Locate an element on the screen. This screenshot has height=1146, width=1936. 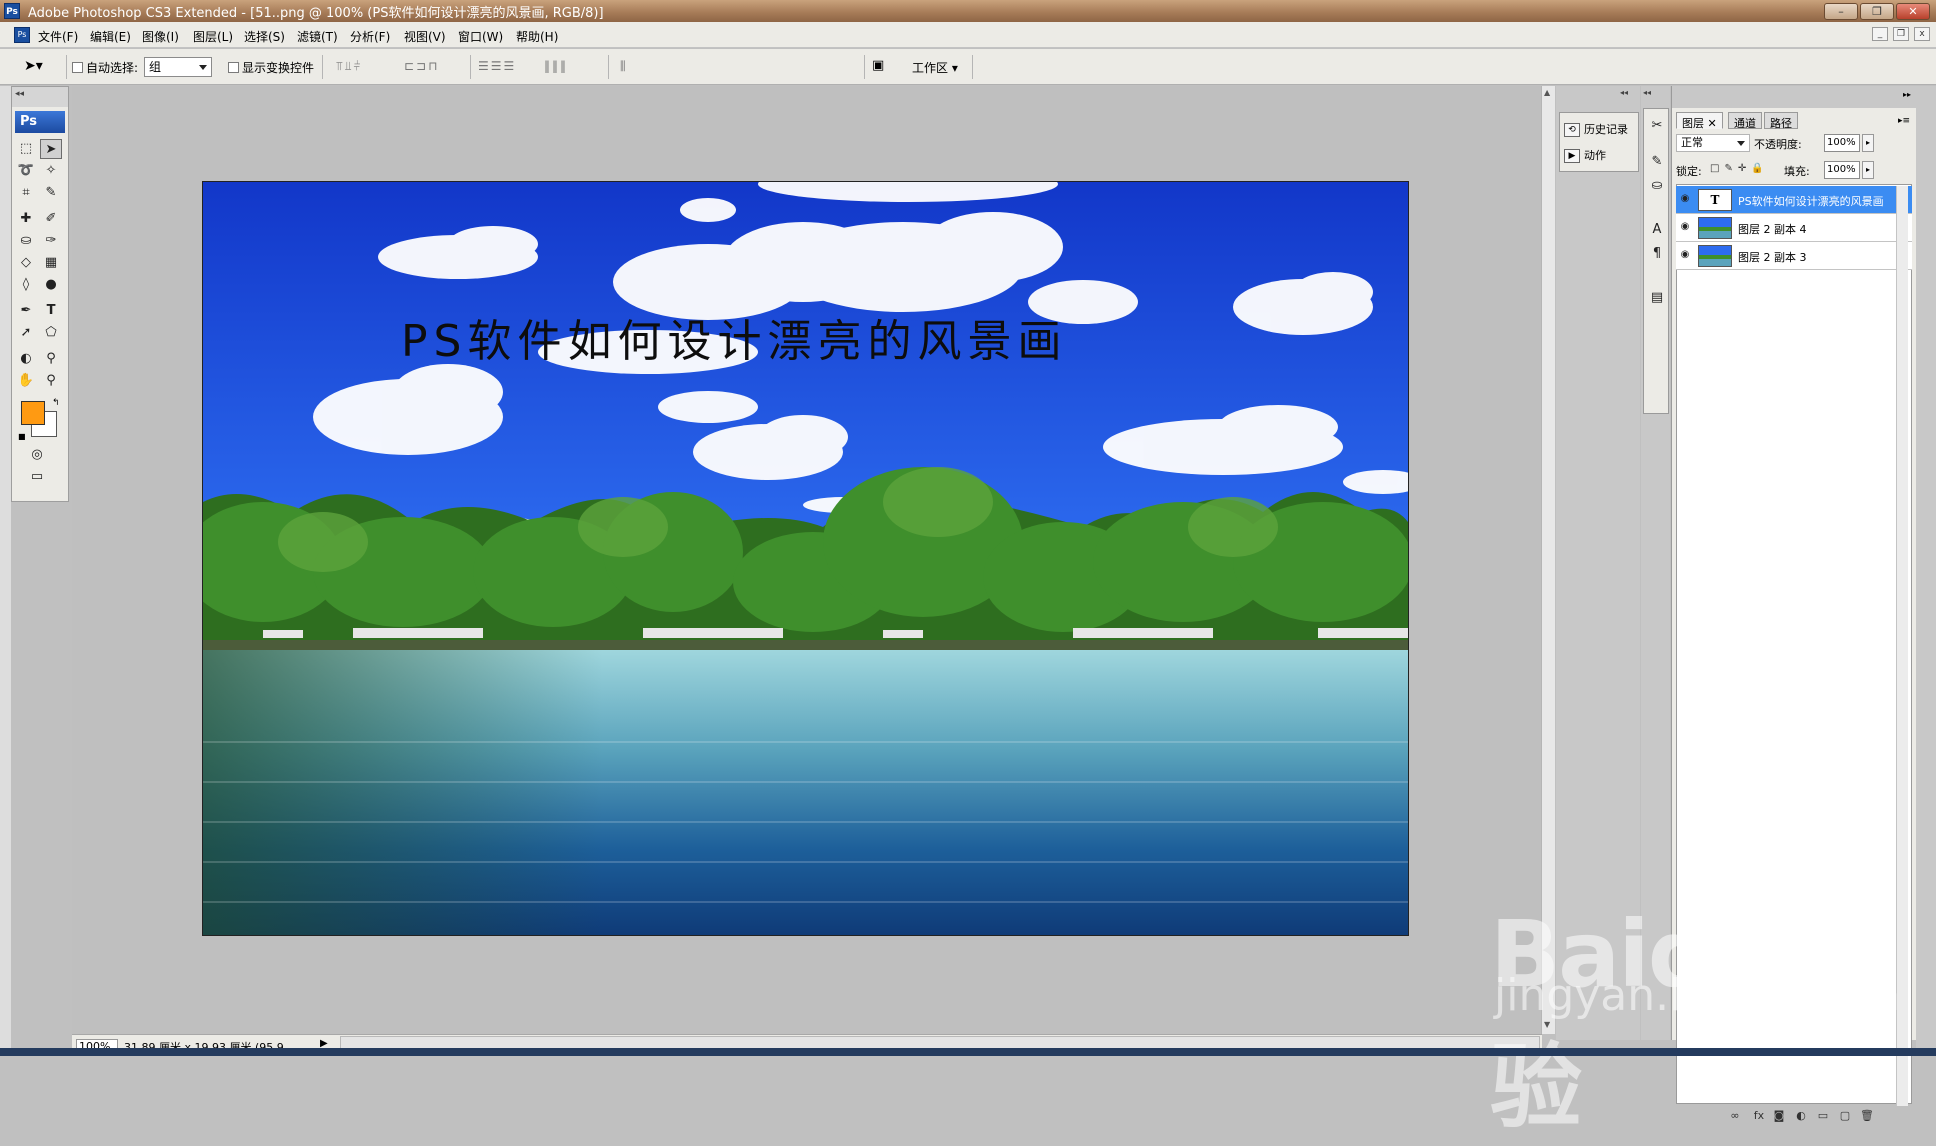
delete-layer-icon: 🗑 is located at coordinates (1867, 1116).